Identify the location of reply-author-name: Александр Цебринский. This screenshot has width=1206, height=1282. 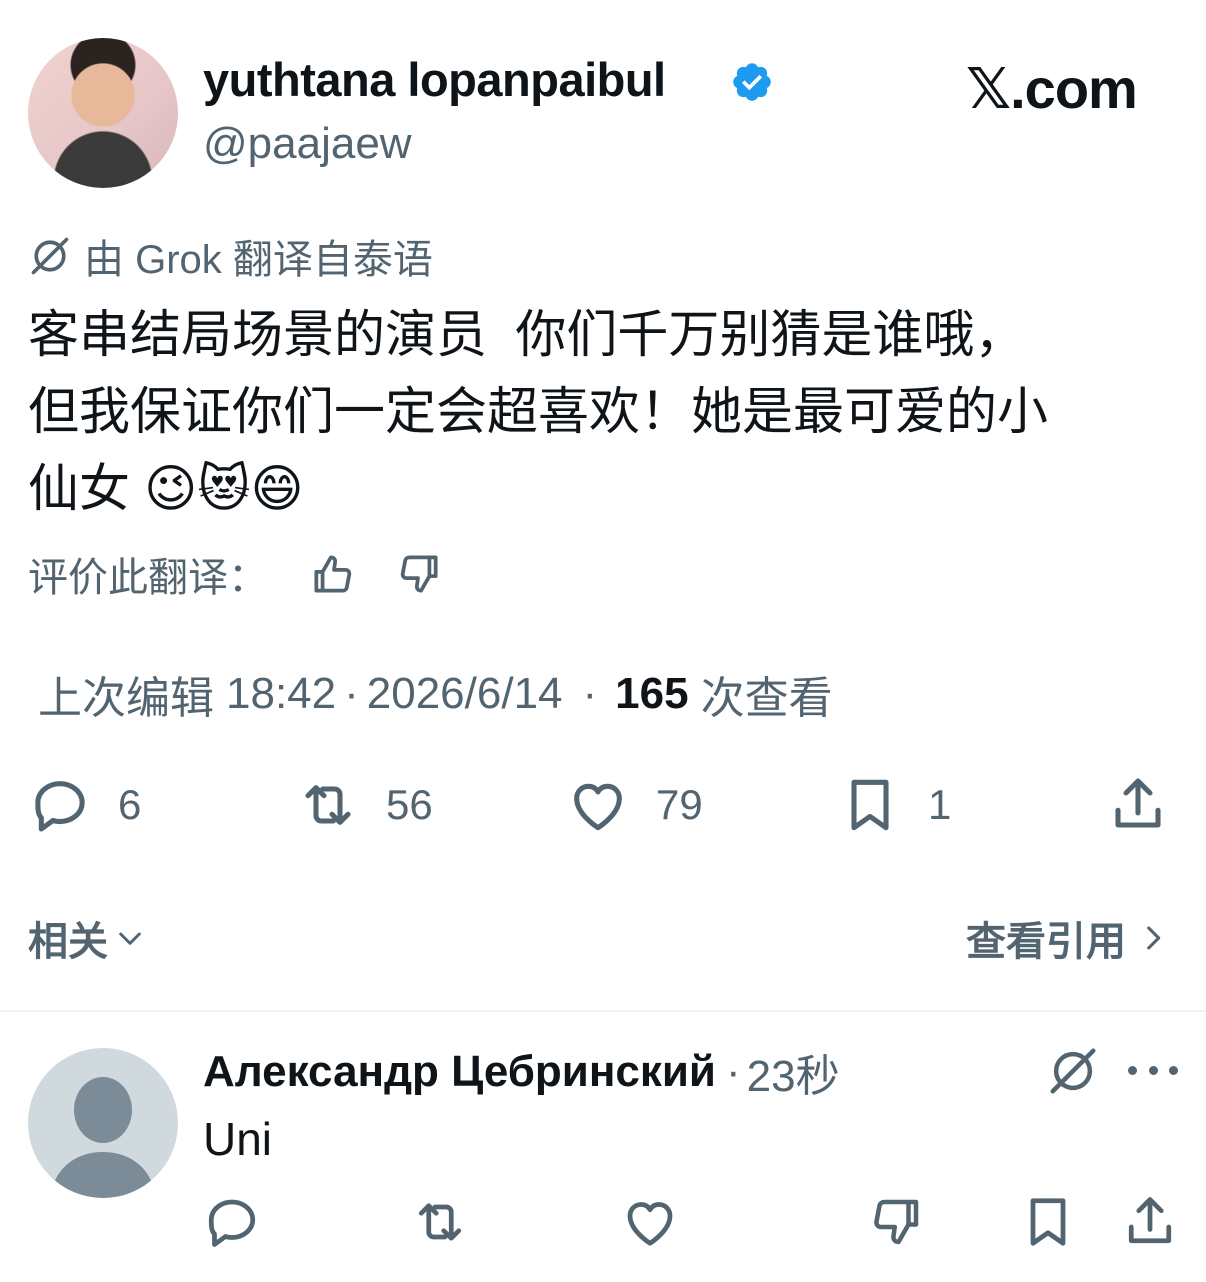
(459, 1072).